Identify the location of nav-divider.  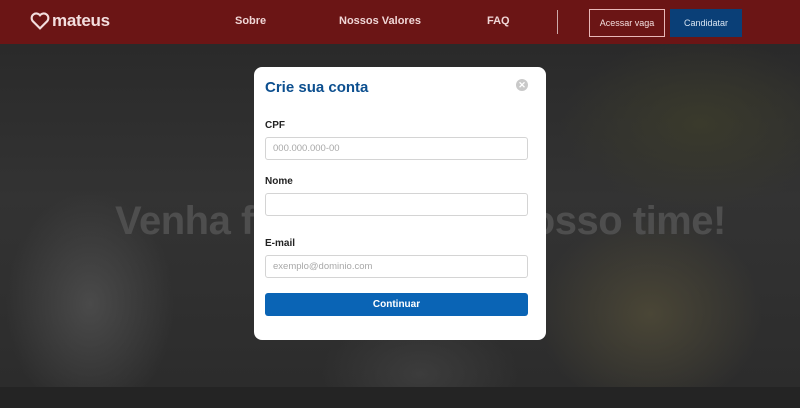
(557, 22).